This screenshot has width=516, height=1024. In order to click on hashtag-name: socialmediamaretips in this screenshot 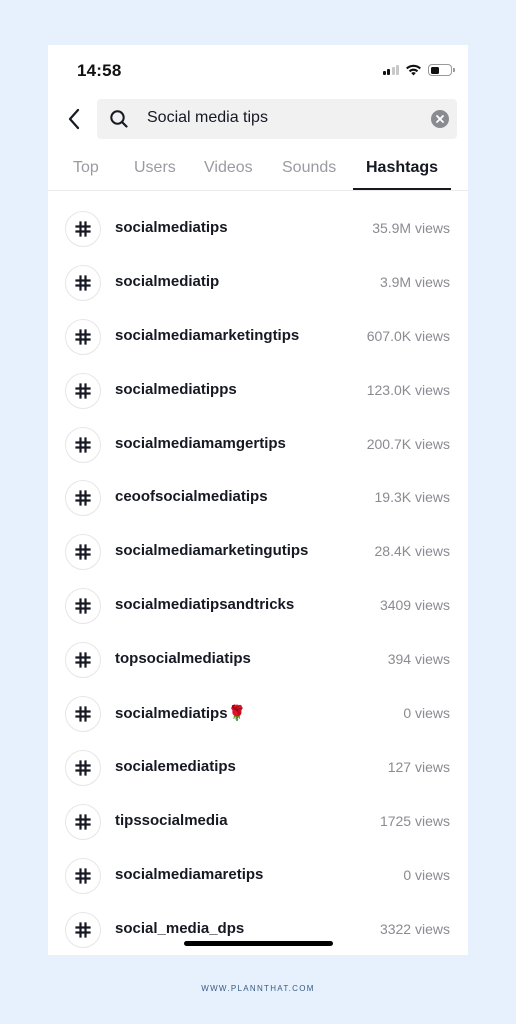, I will do `click(189, 874)`.